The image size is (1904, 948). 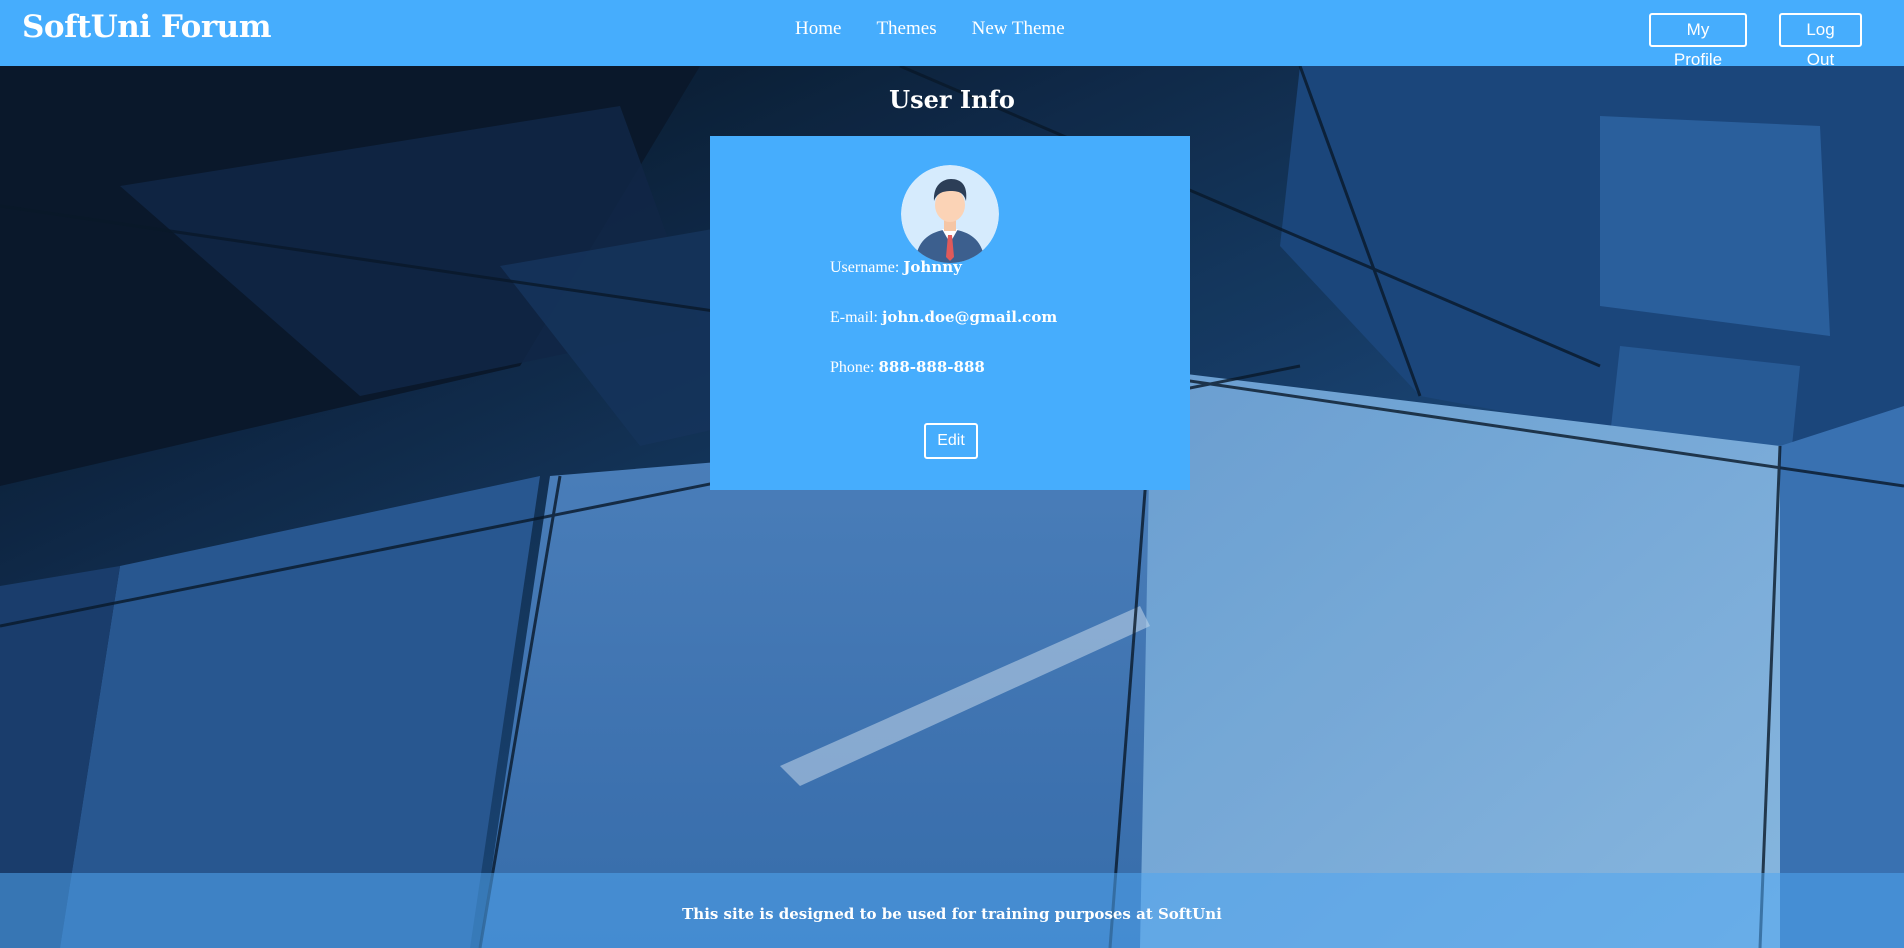 I want to click on username-label: Username:, so click(x=865, y=267).